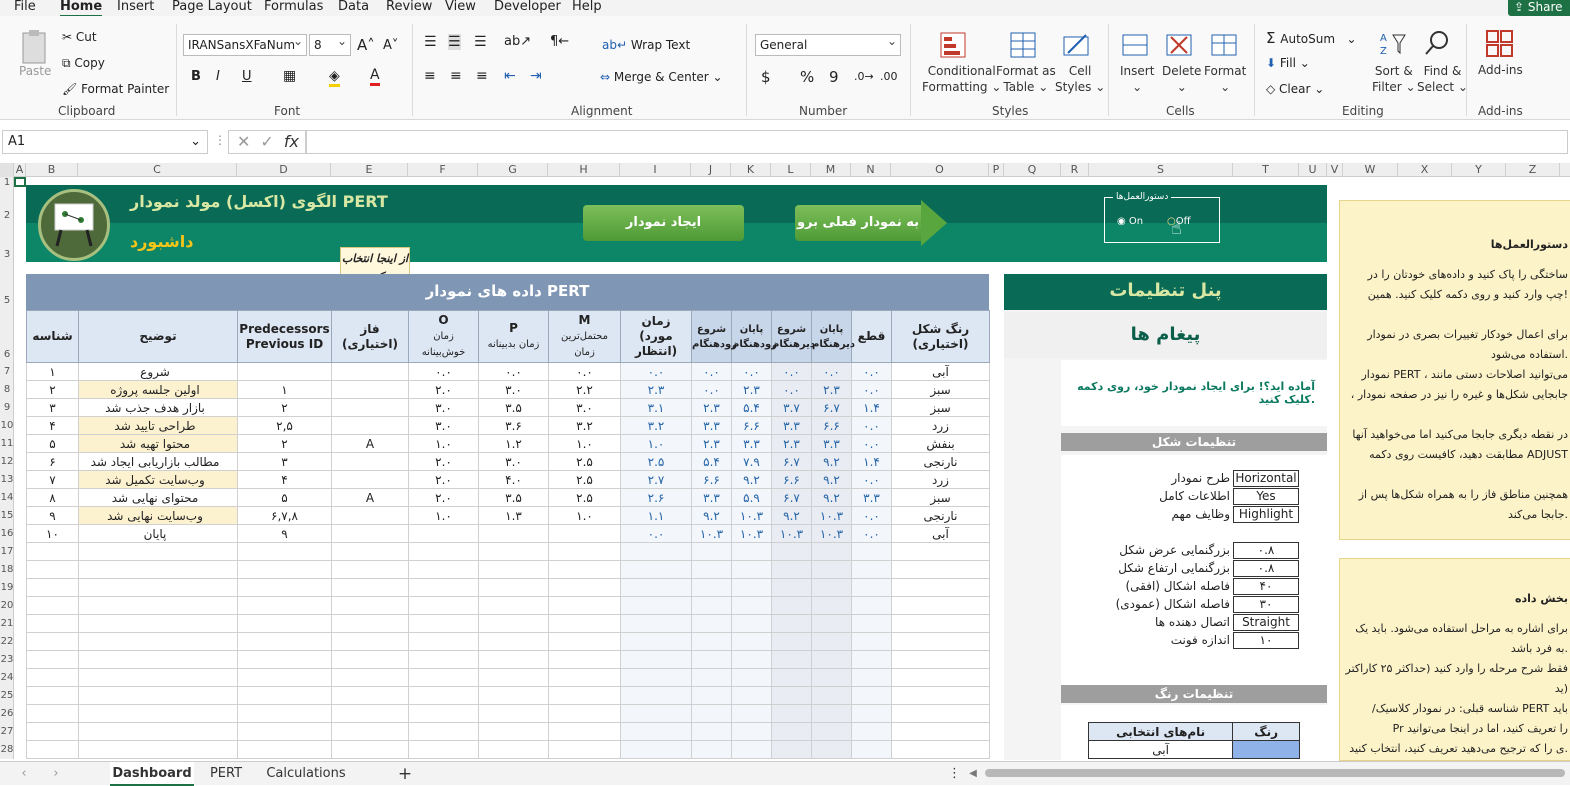 This screenshot has height=786, width=1570. What do you see at coordinates (584, 170) in the screenshot?
I see `column-header: H` at bounding box center [584, 170].